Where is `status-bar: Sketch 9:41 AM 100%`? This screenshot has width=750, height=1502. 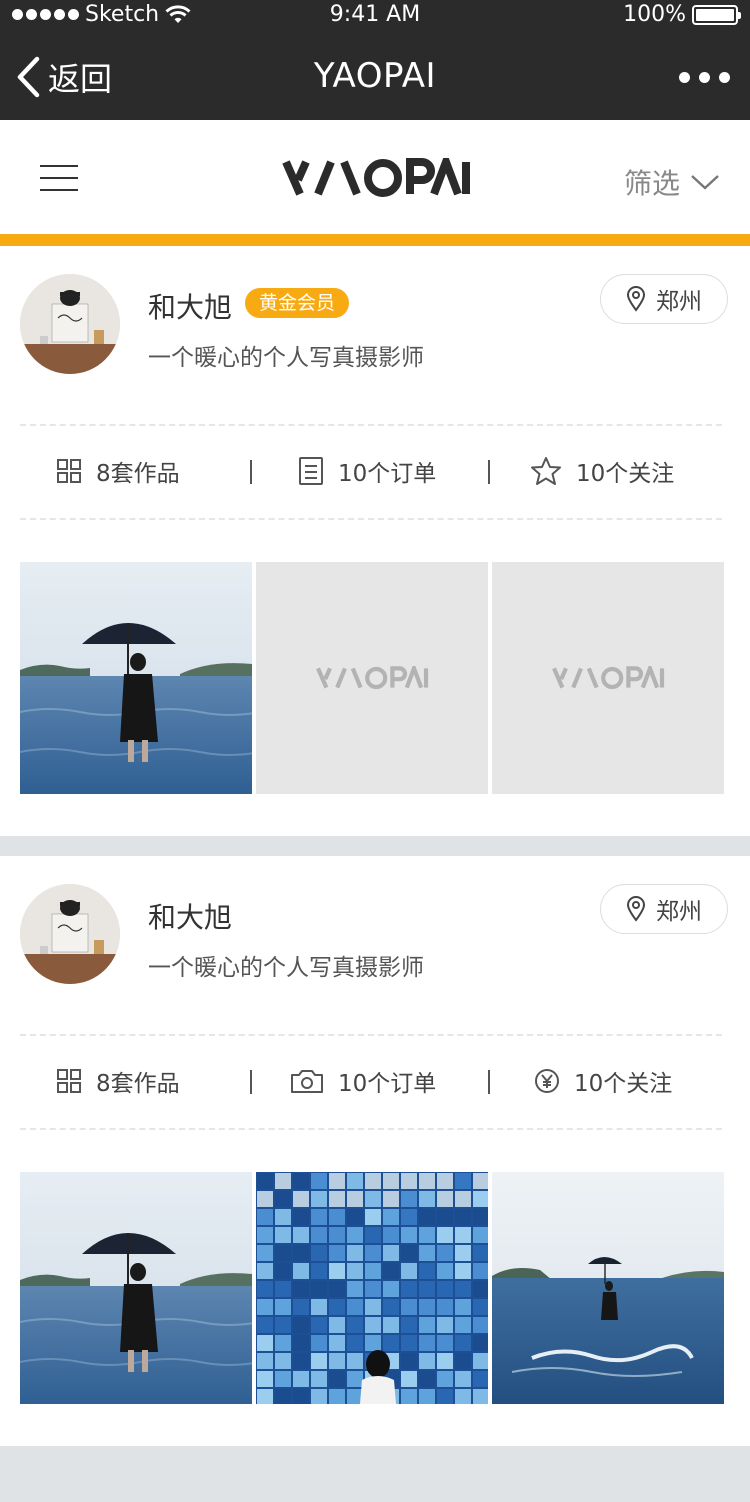
status-bar: Sketch 9:41 AM 100% is located at coordinates (375, 15).